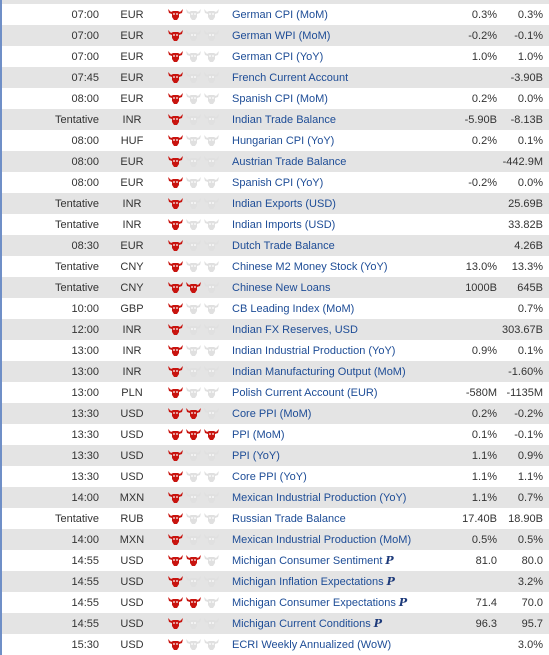  Describe the element at coordinates (283, 246) in the screenshot. I see `event-link: Dutch Trade Balance` at that location.